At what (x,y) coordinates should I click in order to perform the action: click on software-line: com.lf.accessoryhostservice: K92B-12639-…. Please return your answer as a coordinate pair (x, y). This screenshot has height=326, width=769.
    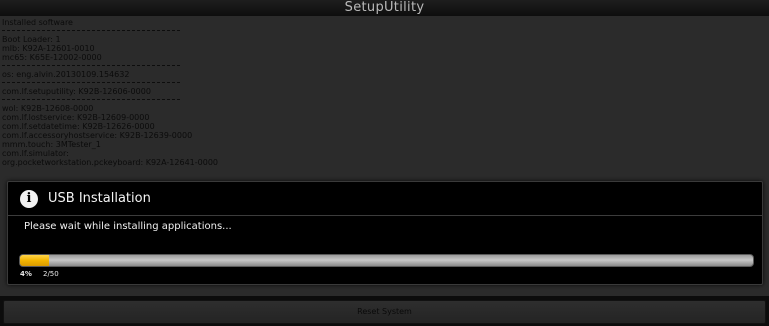
    Looking at the image, I should click on (97, 135).